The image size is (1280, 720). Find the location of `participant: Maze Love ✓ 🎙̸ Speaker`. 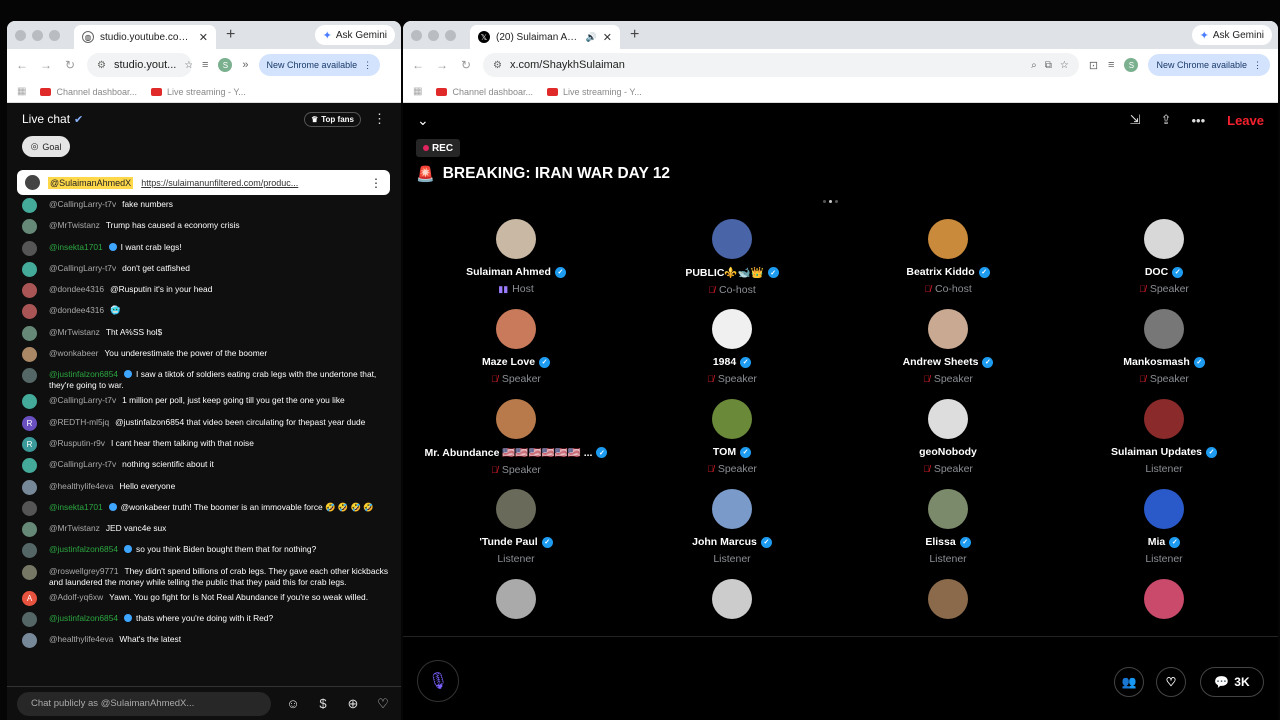

participant: Maze Love ✓ 🎙̸ Speaker is located at coordinates (516, 347).